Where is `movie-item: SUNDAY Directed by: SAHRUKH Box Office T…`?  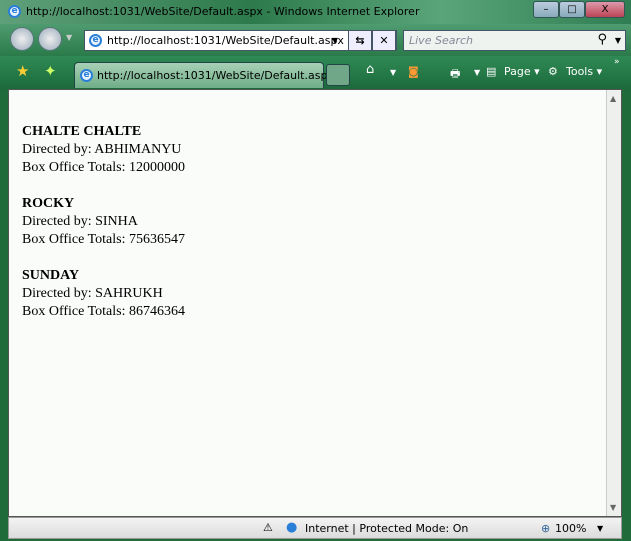 movie-item: SUNDAY Directed by: SAHRUKH Box Office T… is located at coordinates (103, 294).